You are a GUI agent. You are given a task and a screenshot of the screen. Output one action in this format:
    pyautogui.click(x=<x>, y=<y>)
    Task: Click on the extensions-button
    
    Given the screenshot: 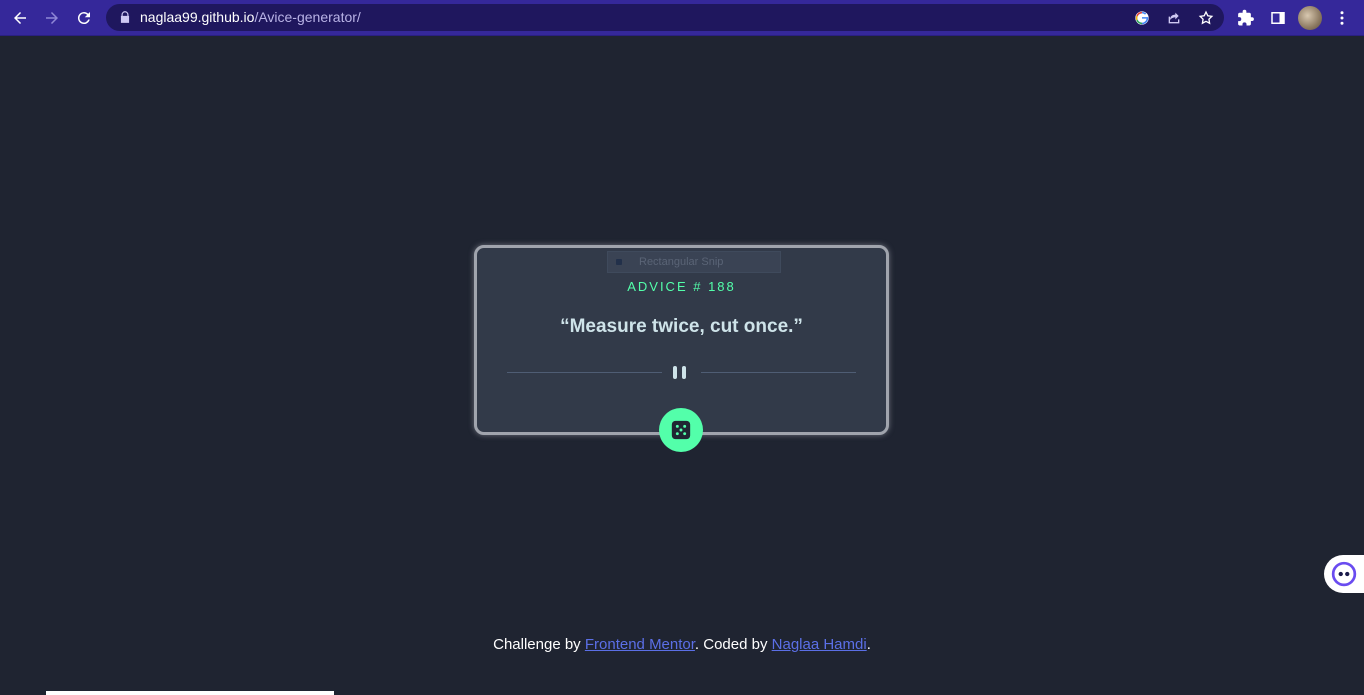 What is the action you would take?
    pyautogui.click(x=1246, y=18)
    